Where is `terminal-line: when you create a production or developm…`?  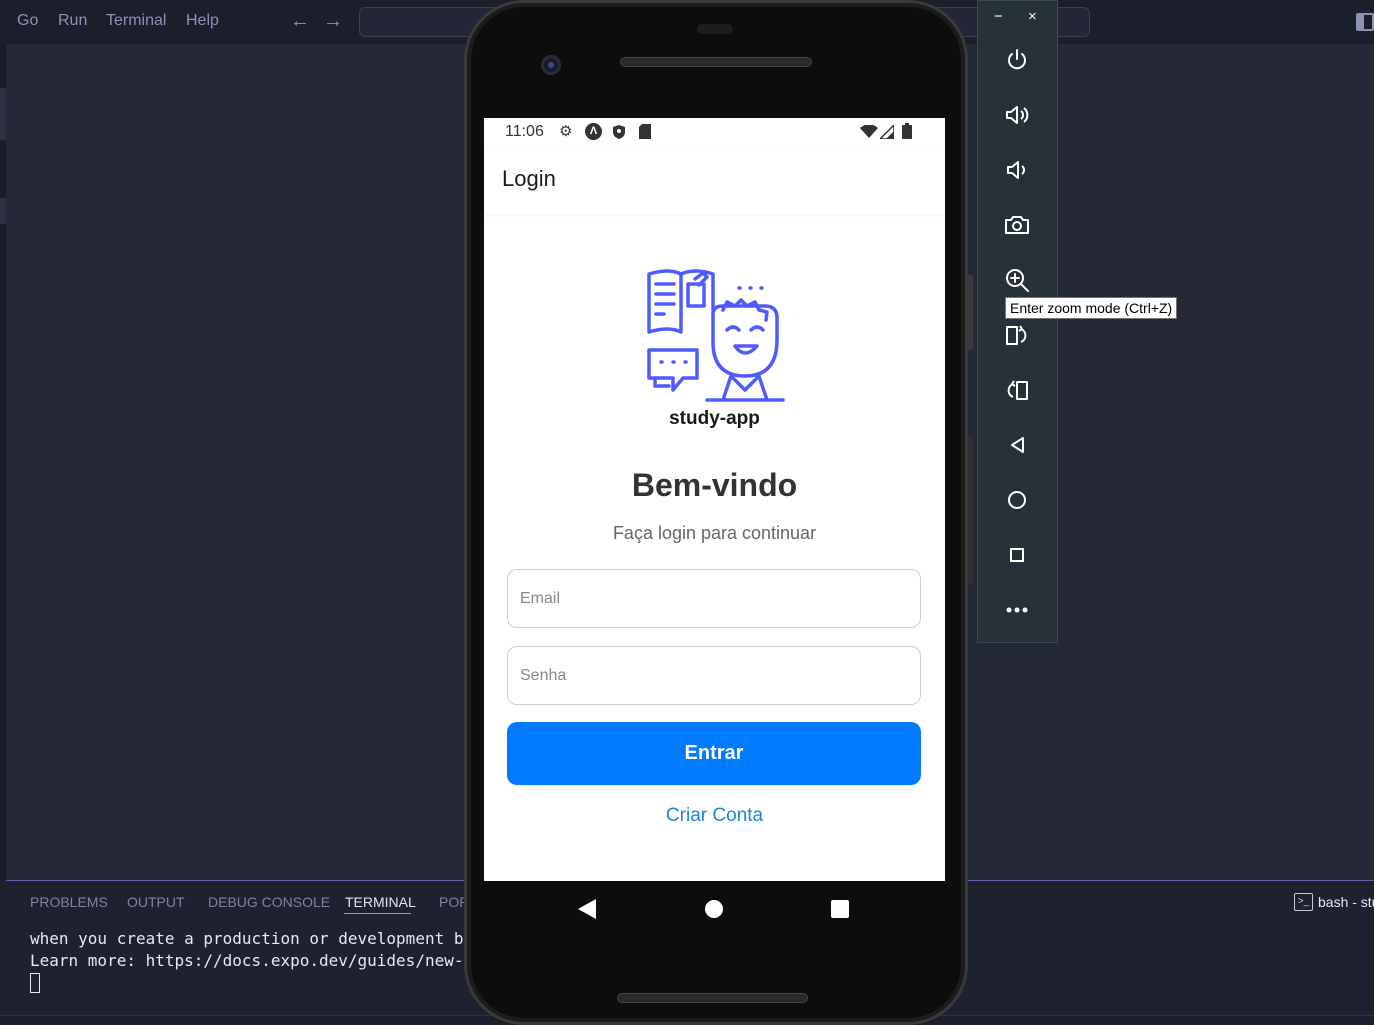
terminal-line: when you create a production or developm… is located at coordinates (261, 938).